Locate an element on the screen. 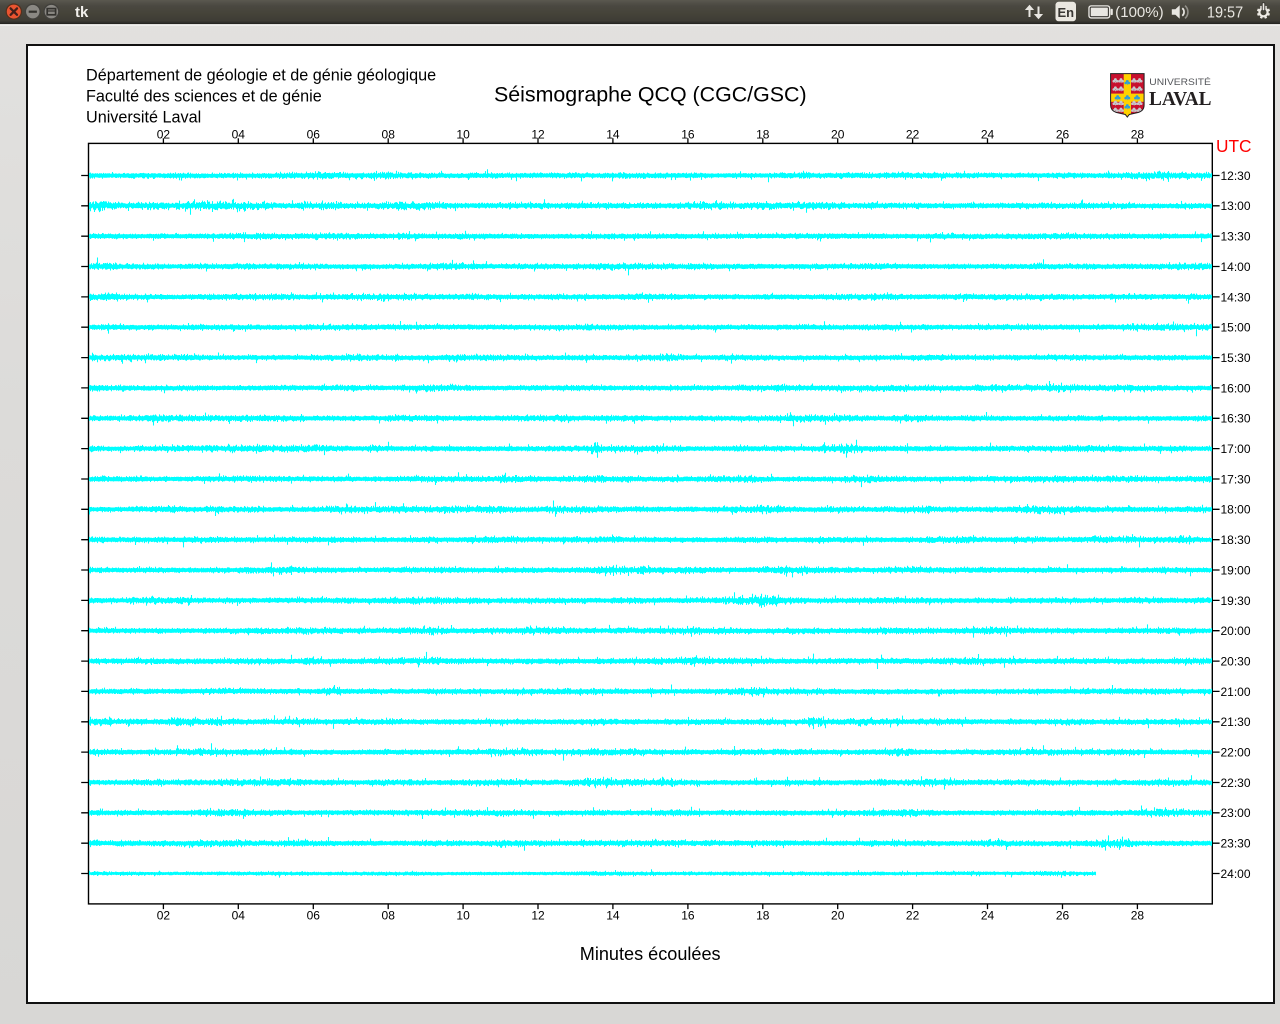  svg-text: Minutes écoulées is located at coordinates (650, 954).